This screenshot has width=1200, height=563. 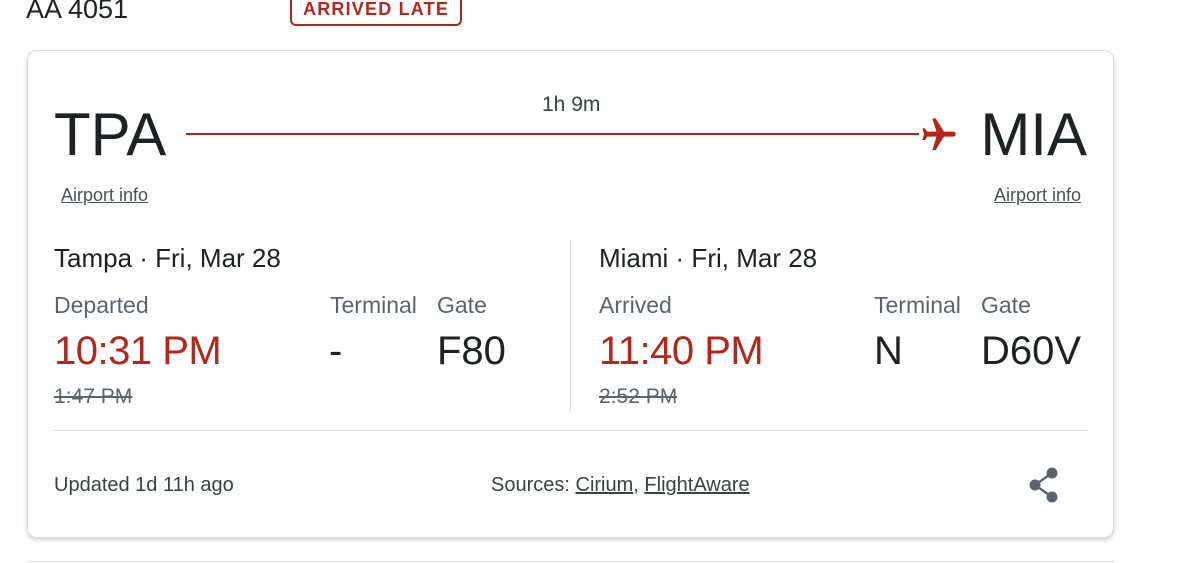 I want to click on flight-number: AA 4051, so click(x=77, y=12).